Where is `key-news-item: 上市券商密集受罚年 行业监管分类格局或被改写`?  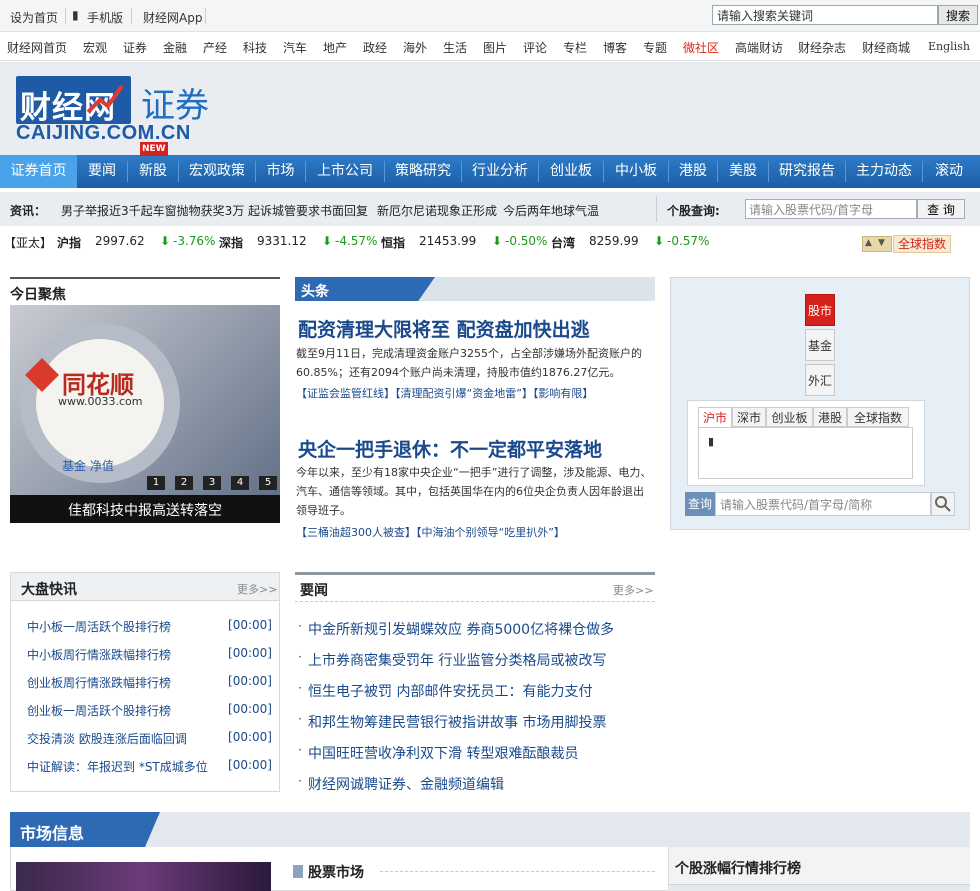 key-news-item: 上市券商密集受罚年 行业监管分类格局或被改写 is located at coordinates (457, 660).